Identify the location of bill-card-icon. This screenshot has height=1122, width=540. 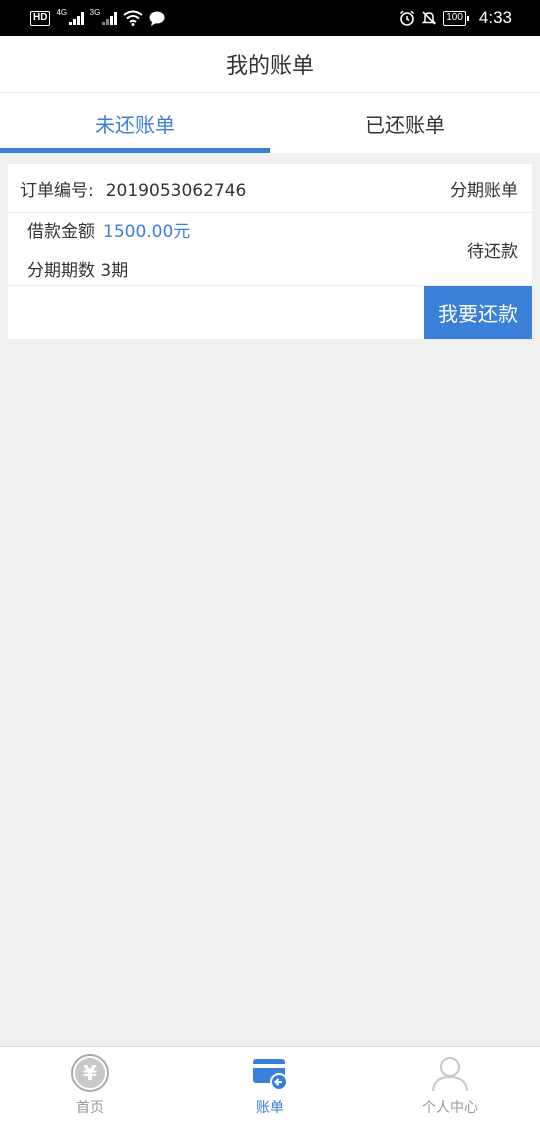
(270, 1074).